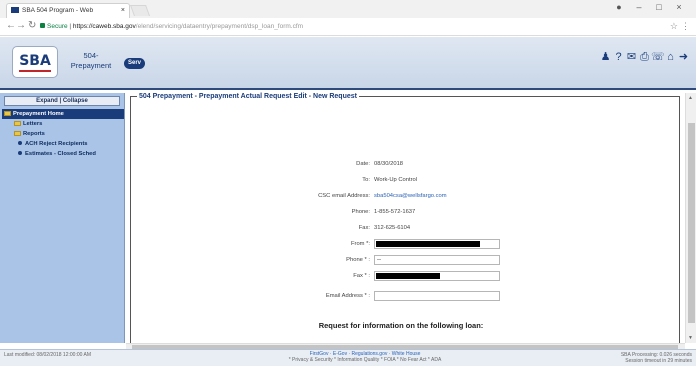 The width and height of the screenshot is (696, 366). I want to click on fax-input, so click(437, 276).